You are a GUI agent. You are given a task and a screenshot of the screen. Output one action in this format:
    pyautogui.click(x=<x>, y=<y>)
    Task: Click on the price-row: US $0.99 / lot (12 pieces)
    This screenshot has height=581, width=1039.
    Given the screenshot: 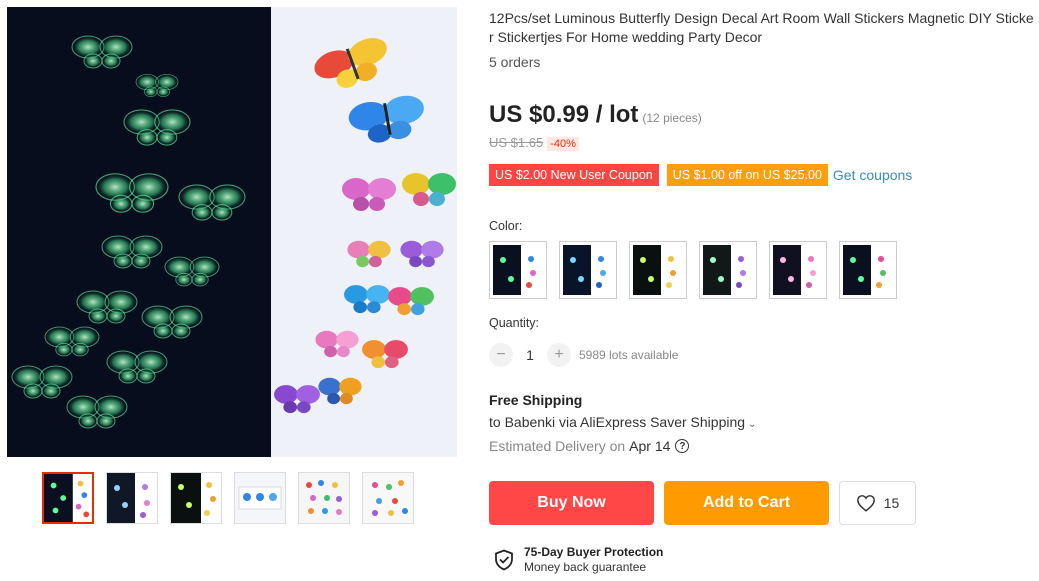 What is the action you would take?
    pyautogui.click(x=595, y=115)
    